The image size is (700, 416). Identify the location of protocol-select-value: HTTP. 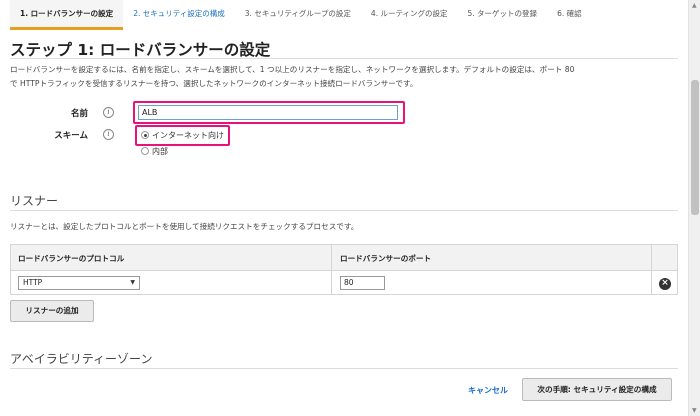
(33, 282).